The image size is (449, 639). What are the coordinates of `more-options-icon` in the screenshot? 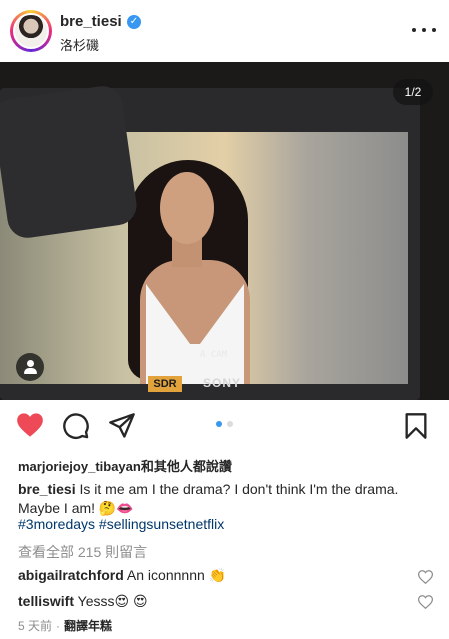 It's located at (424, 30).